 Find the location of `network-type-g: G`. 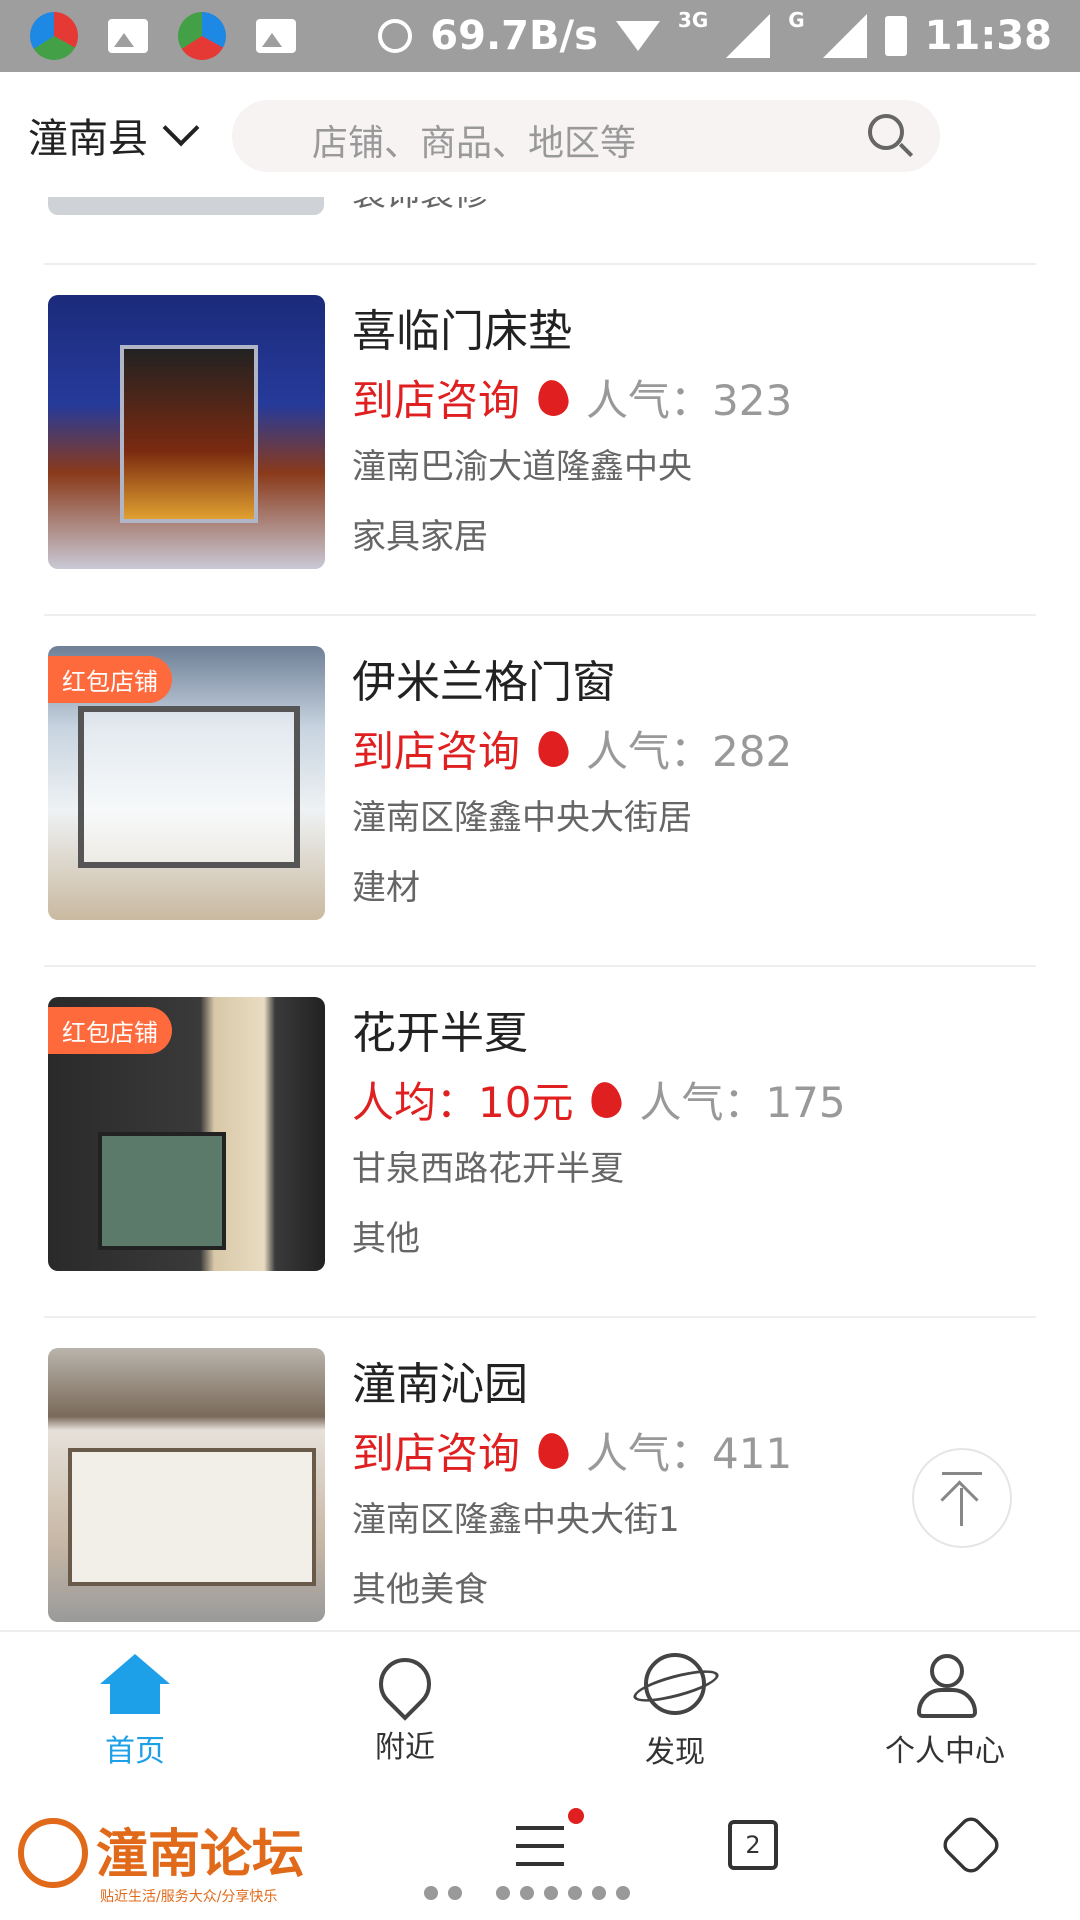

network-type-g: G is located at coordinates (796, 20).